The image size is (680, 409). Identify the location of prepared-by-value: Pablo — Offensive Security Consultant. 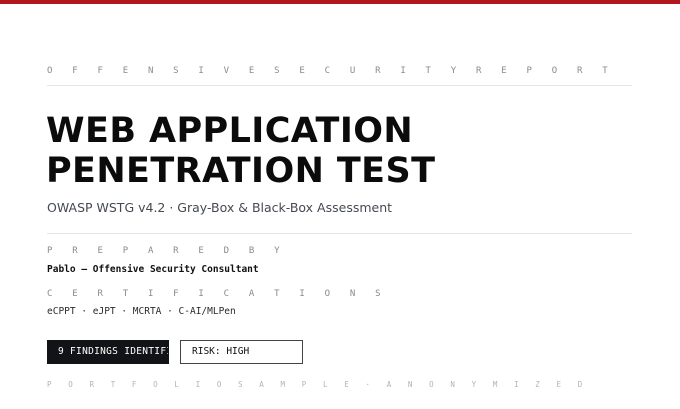
(153, 269).